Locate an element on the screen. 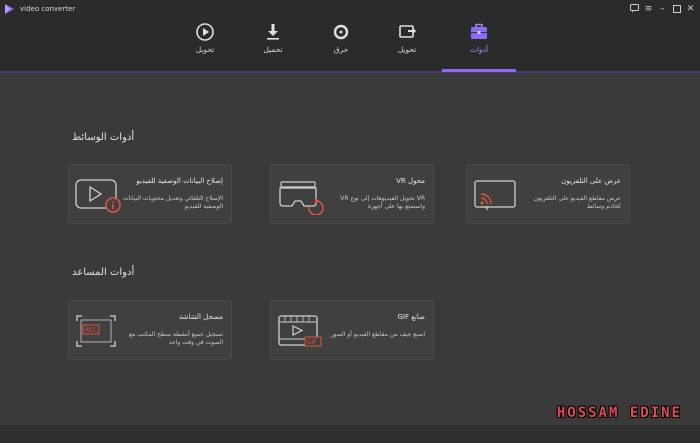  window-controls: ≡ – ✕ is located at coordinates (662, 8).